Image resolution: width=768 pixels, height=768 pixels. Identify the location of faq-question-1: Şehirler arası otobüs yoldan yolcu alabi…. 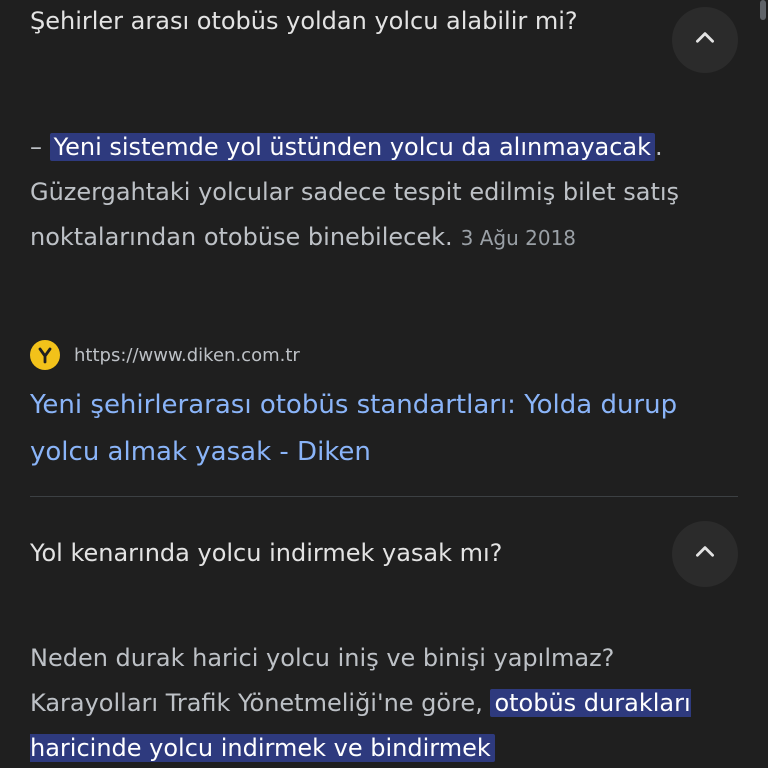
(335, 21).